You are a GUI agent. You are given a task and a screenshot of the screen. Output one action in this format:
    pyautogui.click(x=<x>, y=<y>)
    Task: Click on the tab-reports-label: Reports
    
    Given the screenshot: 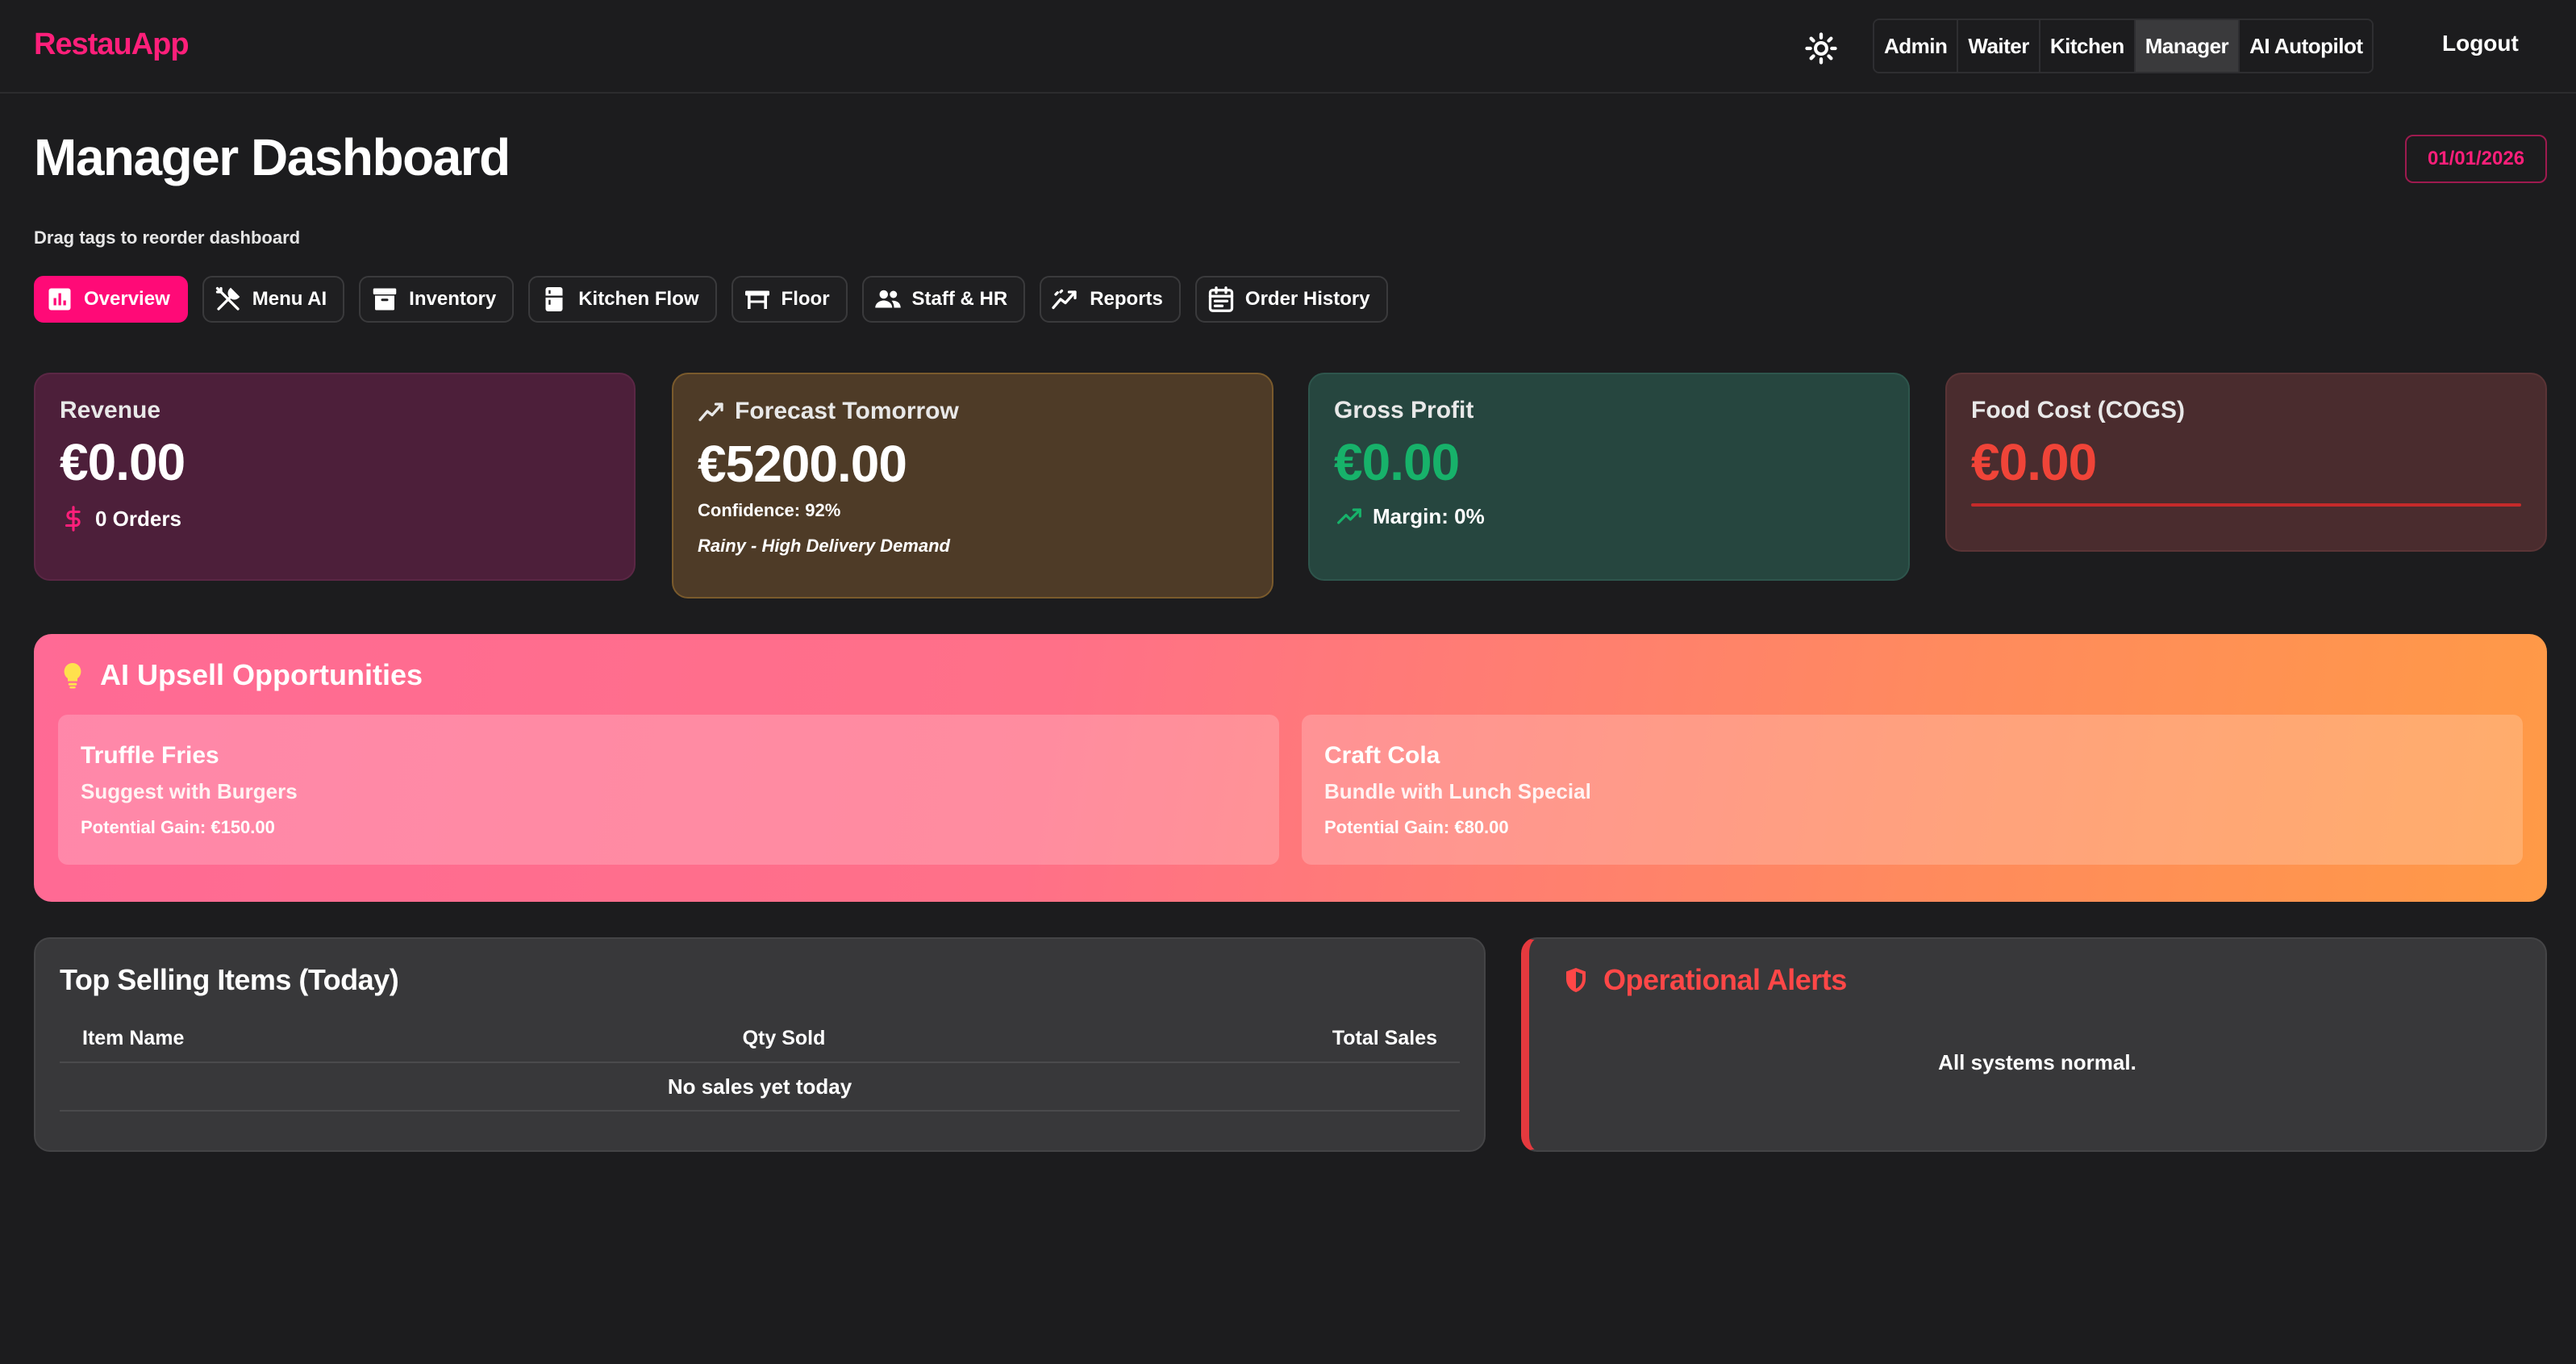 What is the action you would take?
    pyautogui.click(x=1126, y=299)
    